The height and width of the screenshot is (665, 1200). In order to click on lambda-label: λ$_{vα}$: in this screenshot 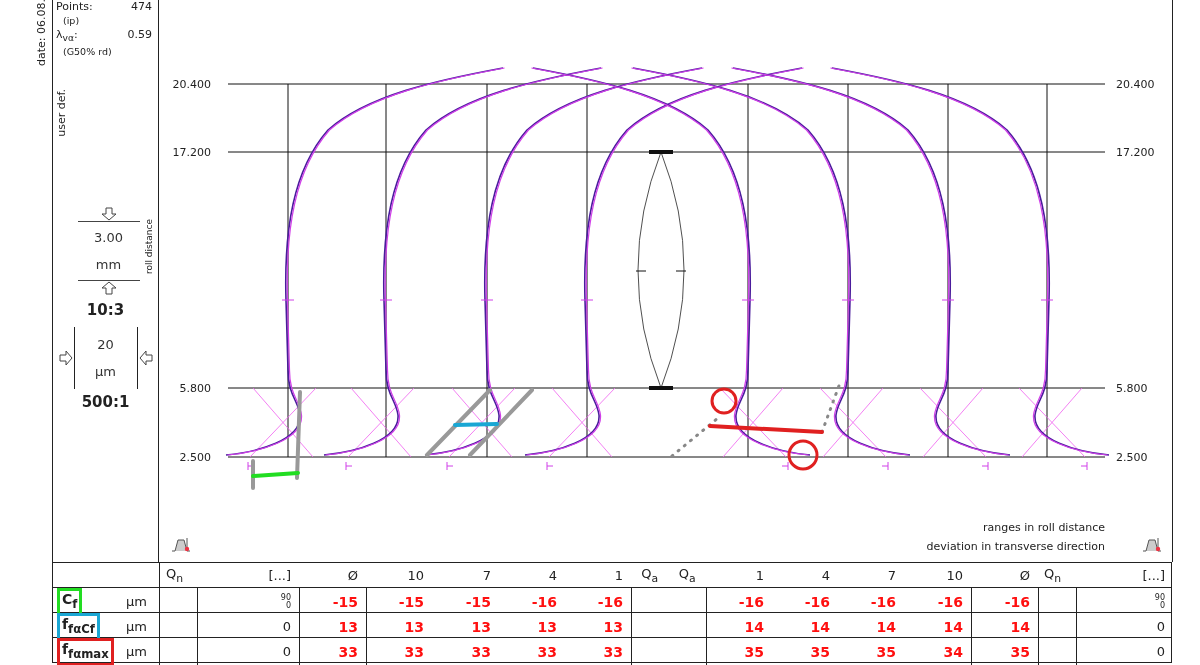, I will do `click(67, 37)`.